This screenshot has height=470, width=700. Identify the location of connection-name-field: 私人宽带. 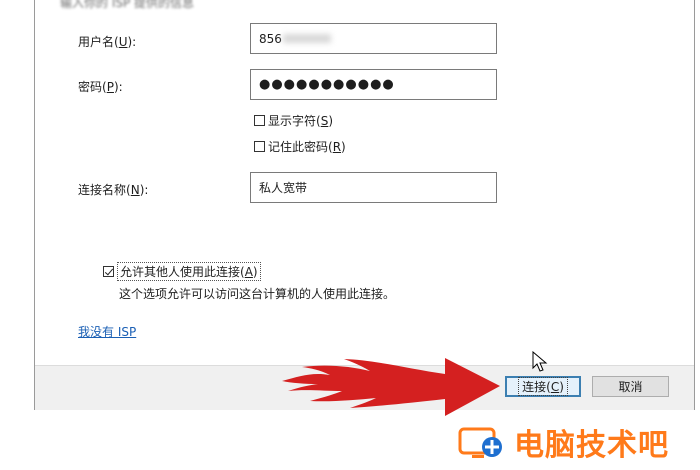
(373, 187).